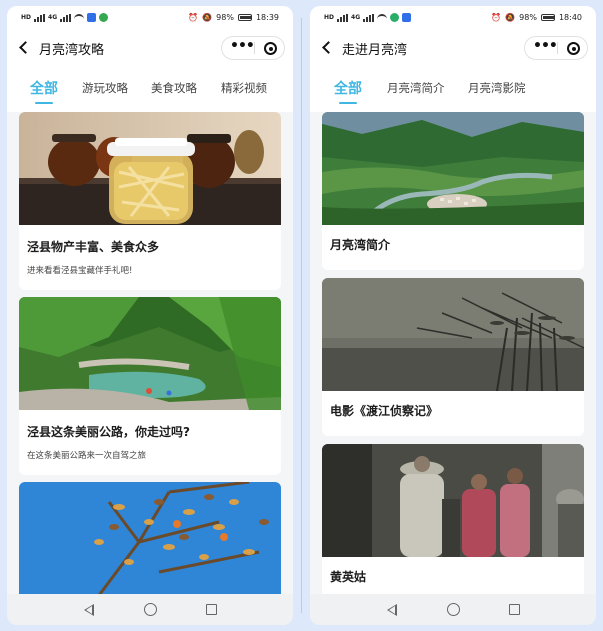 The width and height of the screenshot is (603, 631). Describe the element at coordinates (416, 88) in the screenshot. I see `tab-moon-bay-intro: 月亮湾简介` at that location.